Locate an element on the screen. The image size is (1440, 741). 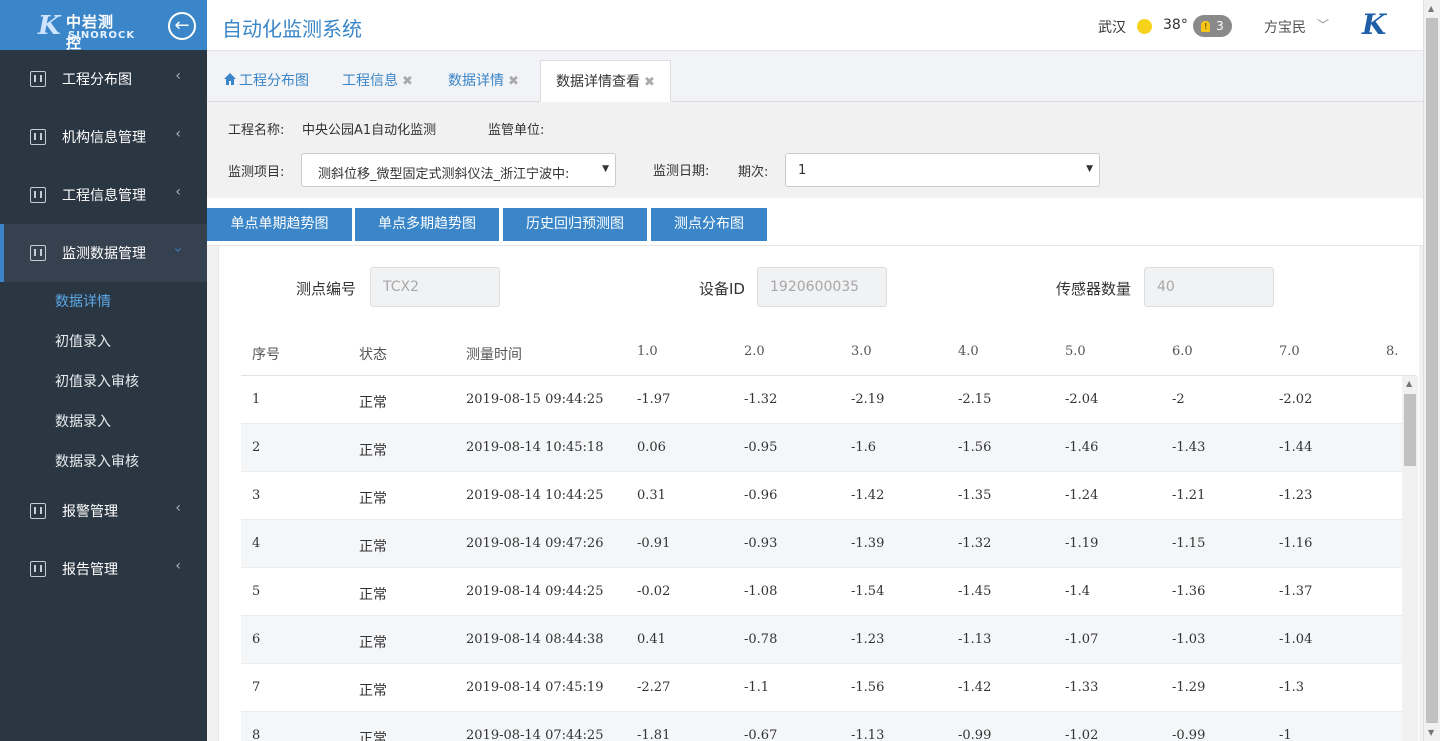
submenu-item-data-detail: 数据详情 is located at coordinates (103, 302).